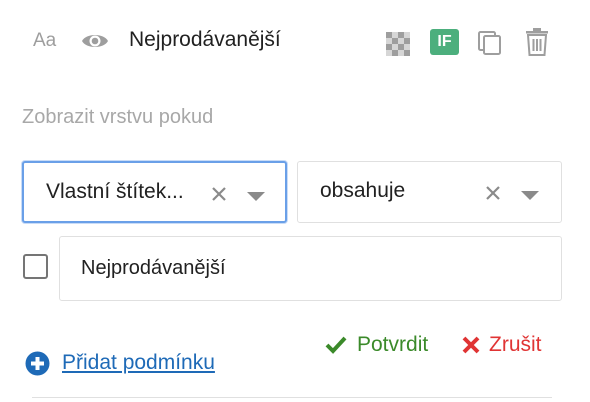 The height and width of the screenshot is (402, 590). Describe the element at coordinates (490, 43) in the screenshot. I see `copy-icon` at that location.